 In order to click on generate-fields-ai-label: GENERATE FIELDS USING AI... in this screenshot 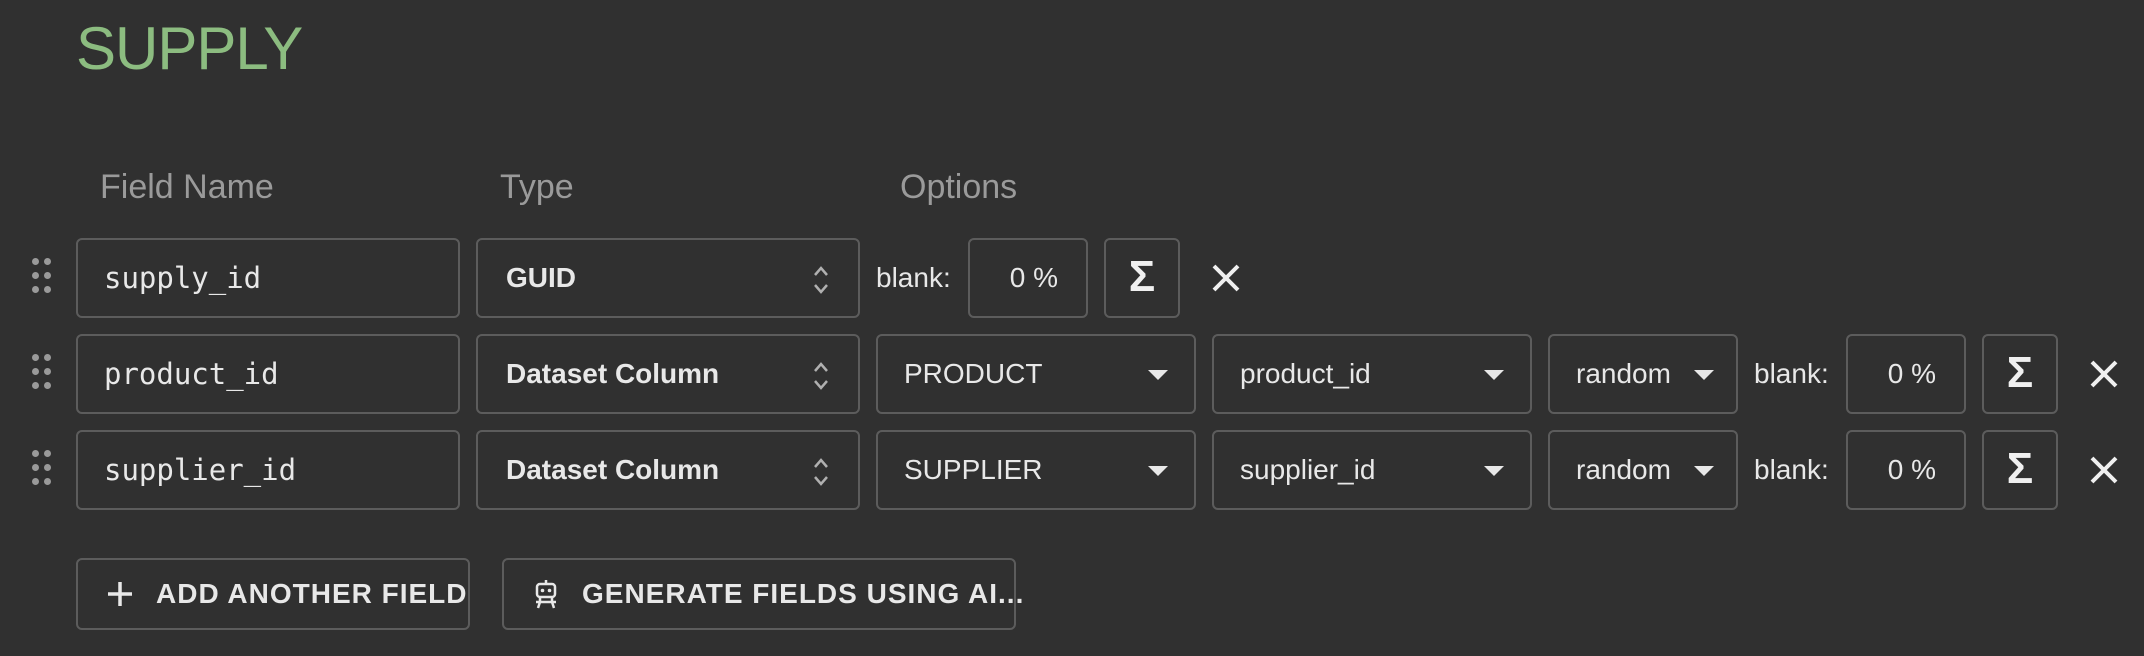, I will do `click(803, 593)`.